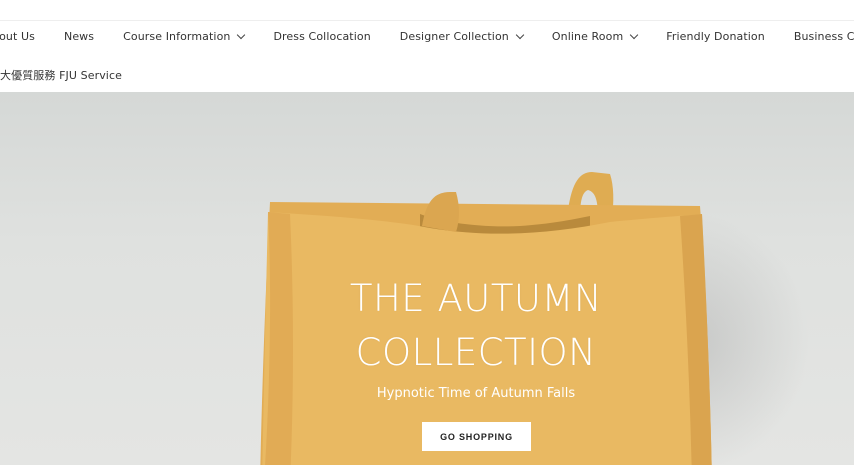  I want to click on nav-item-course-information: Course Information, so click(184, 36).